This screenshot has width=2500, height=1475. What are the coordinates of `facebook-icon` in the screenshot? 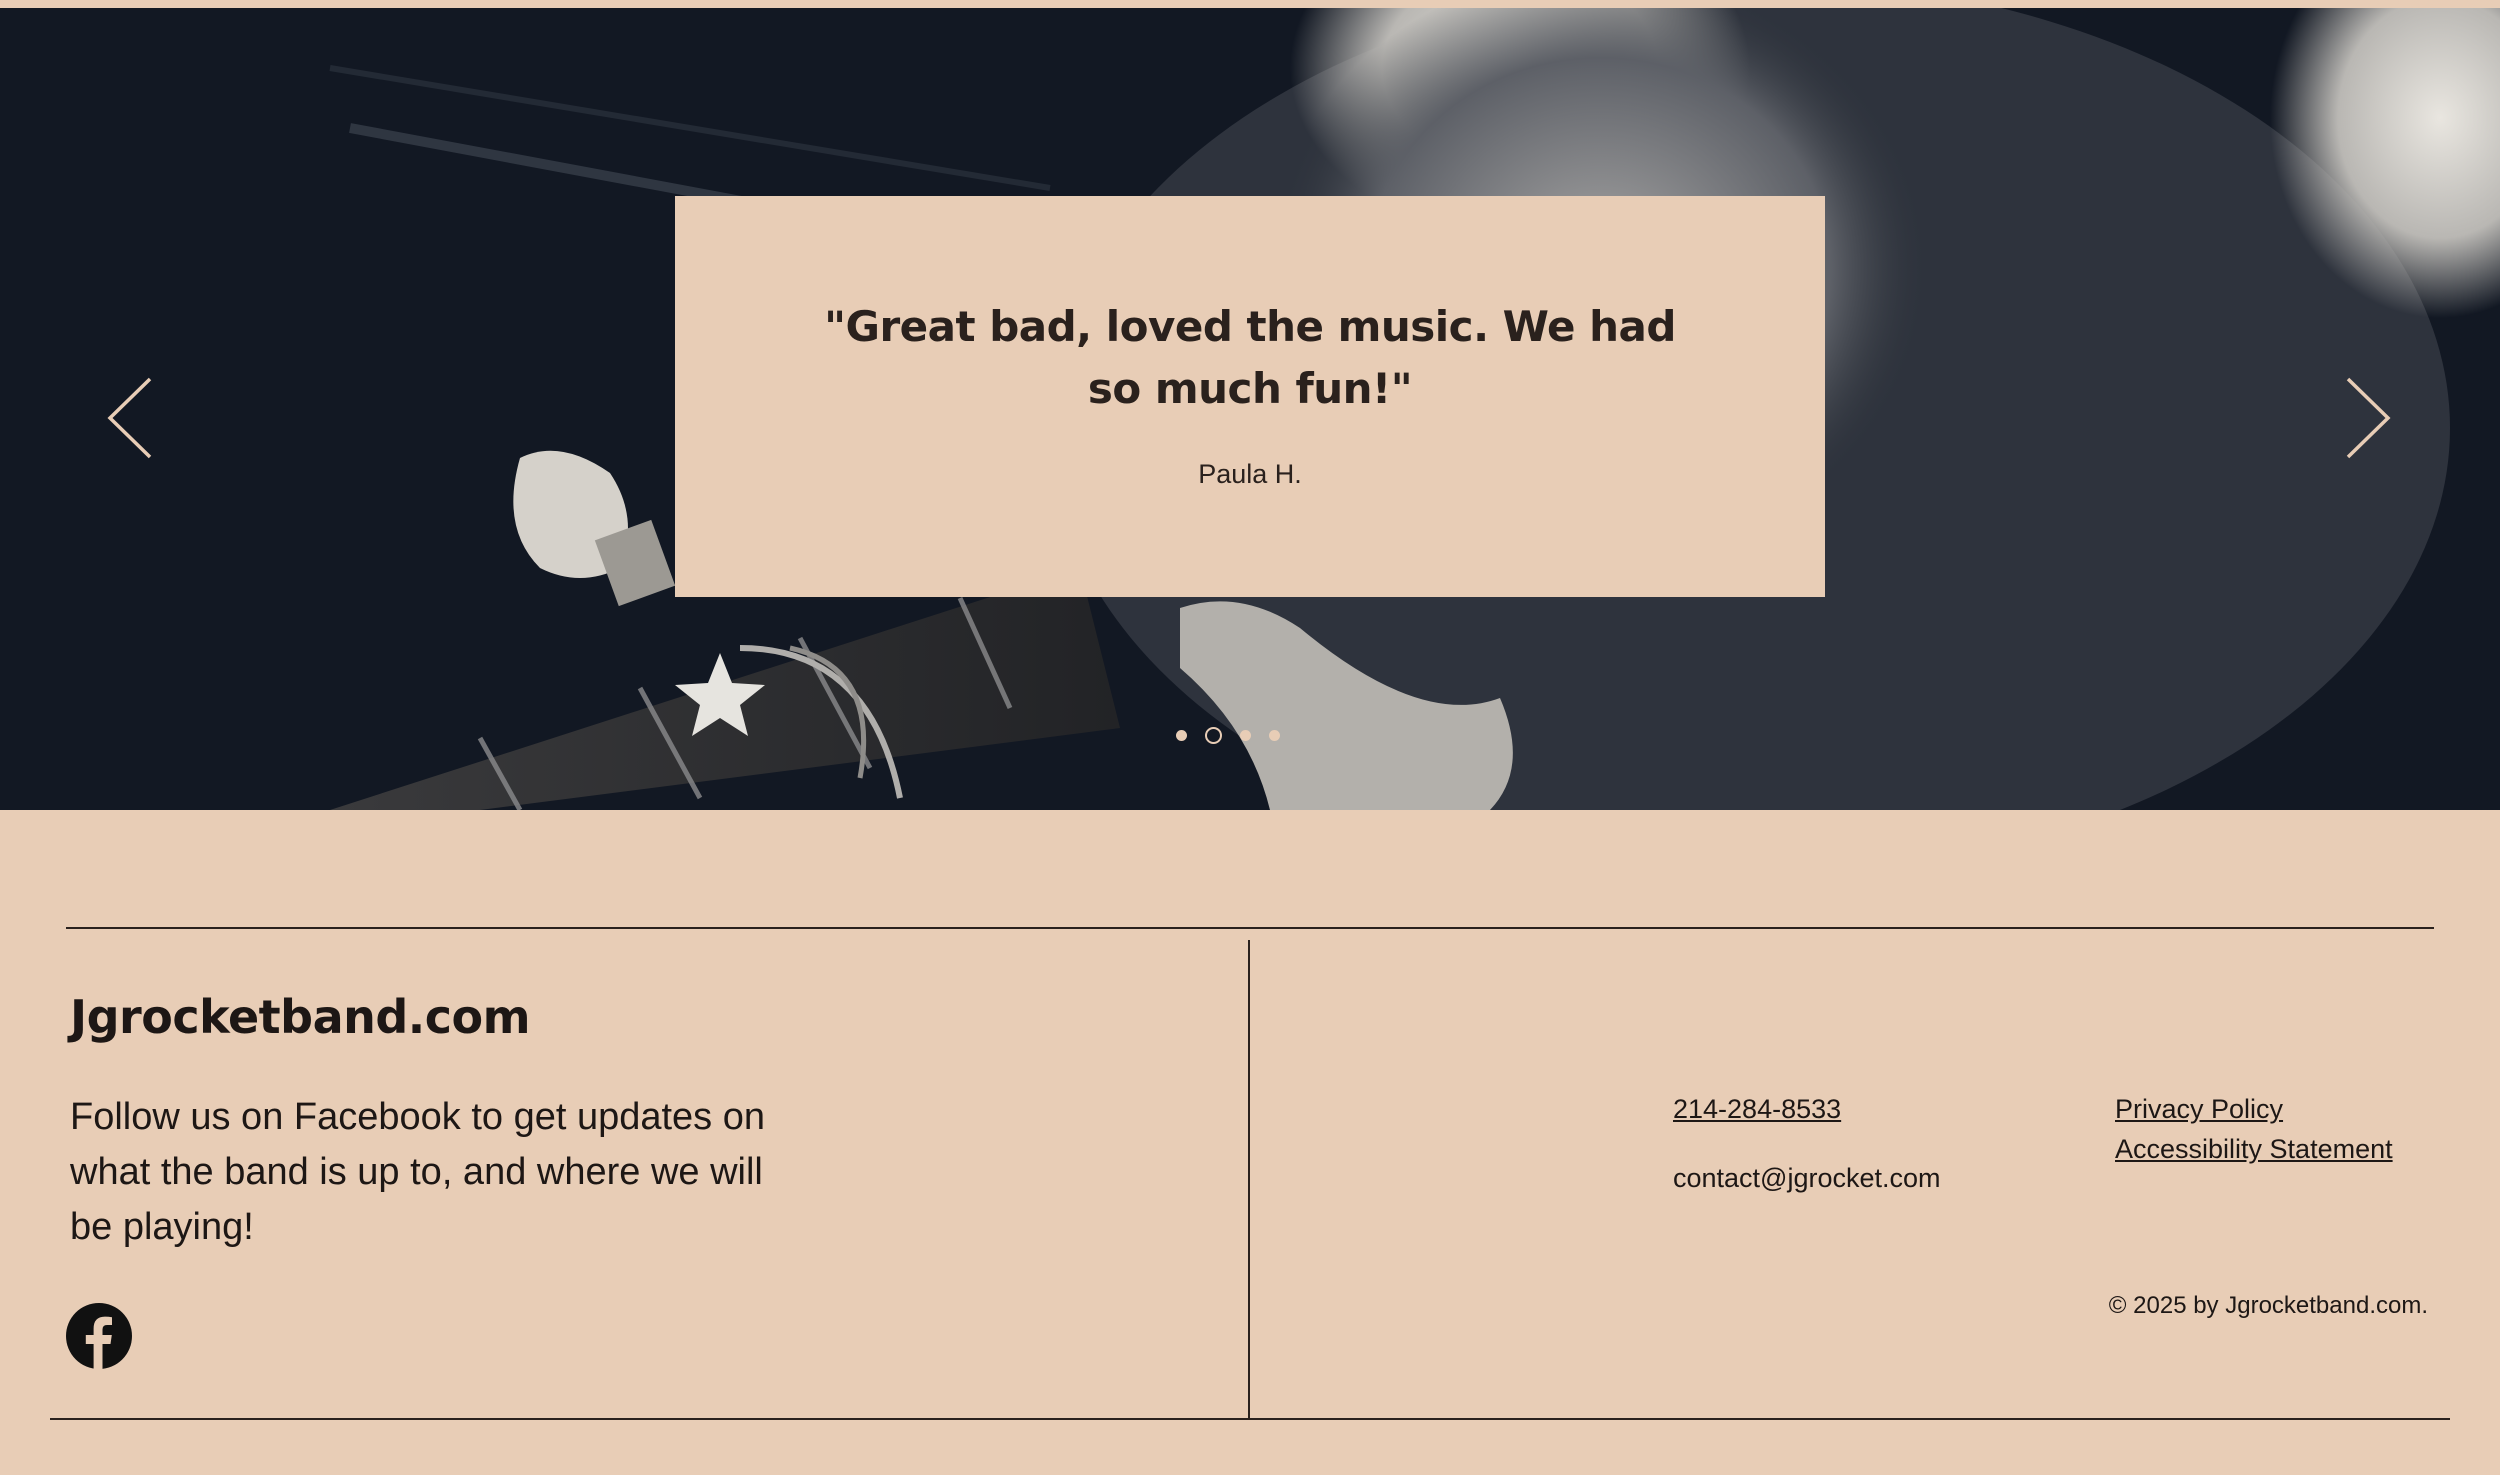 It's located at (99, 1336).